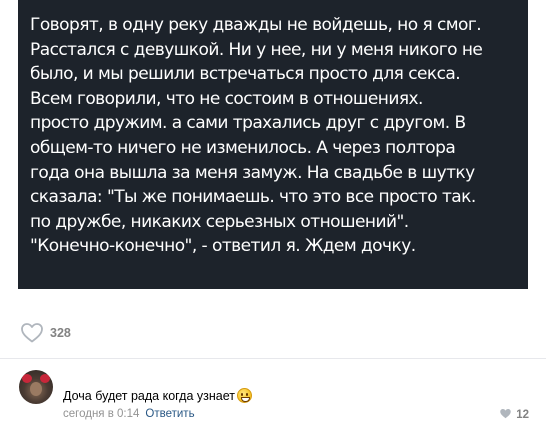 This screenshot has height=428, width=546. What do you see at coordinates (32, 332) in the screenshot?
I see `heart-outline-icon` at bounding box center [32, 332].